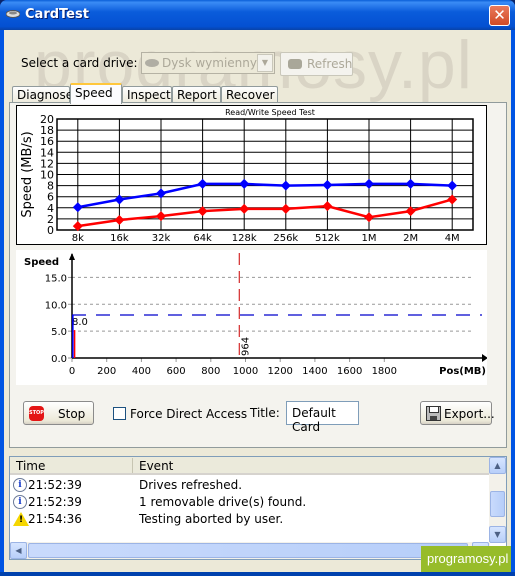 Image resolution: width=515 pixels, height=576 pixels. Describe the element at coordinates (36, 413) in the screenshot. I see `stop-sign-icon: STOP` at that location.